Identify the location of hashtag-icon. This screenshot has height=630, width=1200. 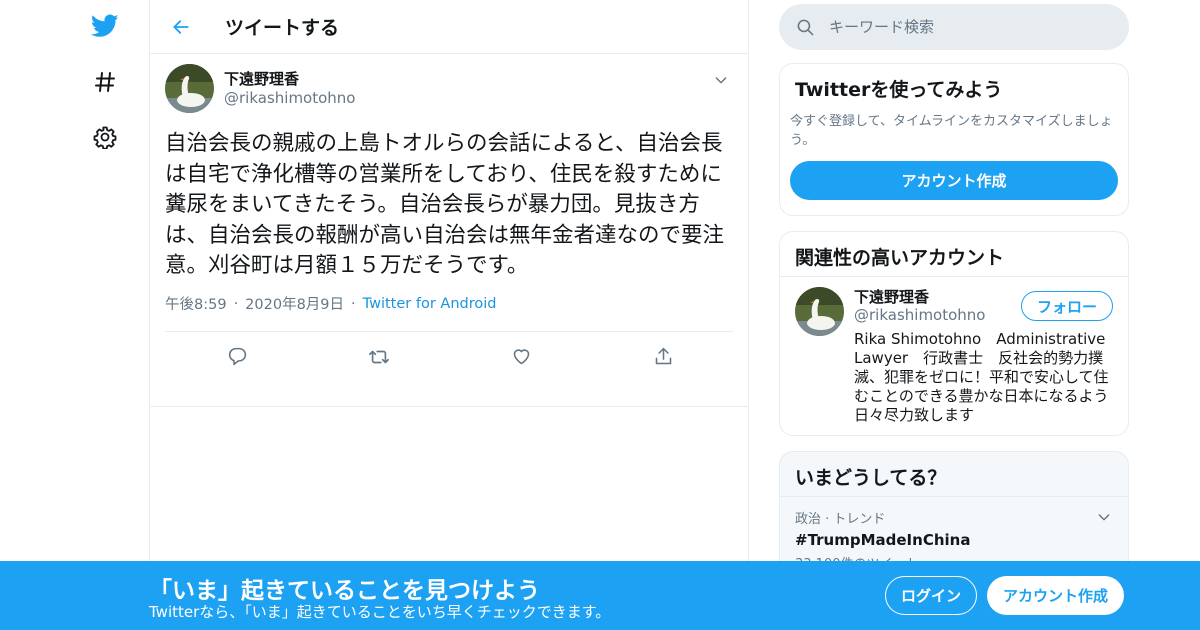
(105, 82).